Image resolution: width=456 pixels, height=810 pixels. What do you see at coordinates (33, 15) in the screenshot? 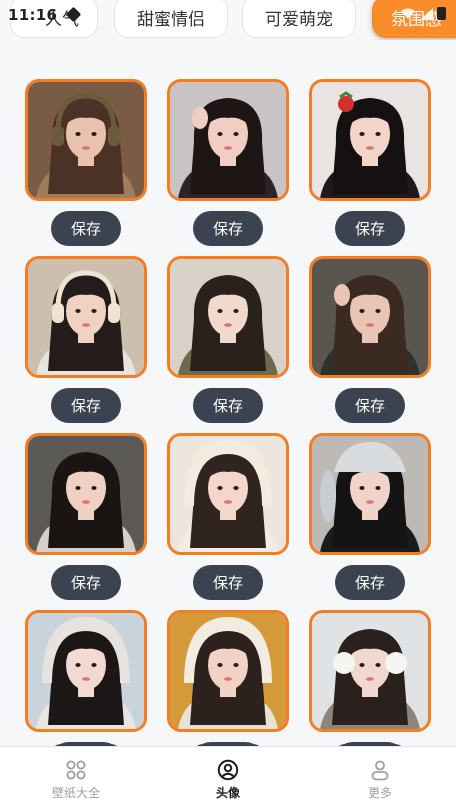
I see `status-time: 11:16` at bounding box center [33, 15].